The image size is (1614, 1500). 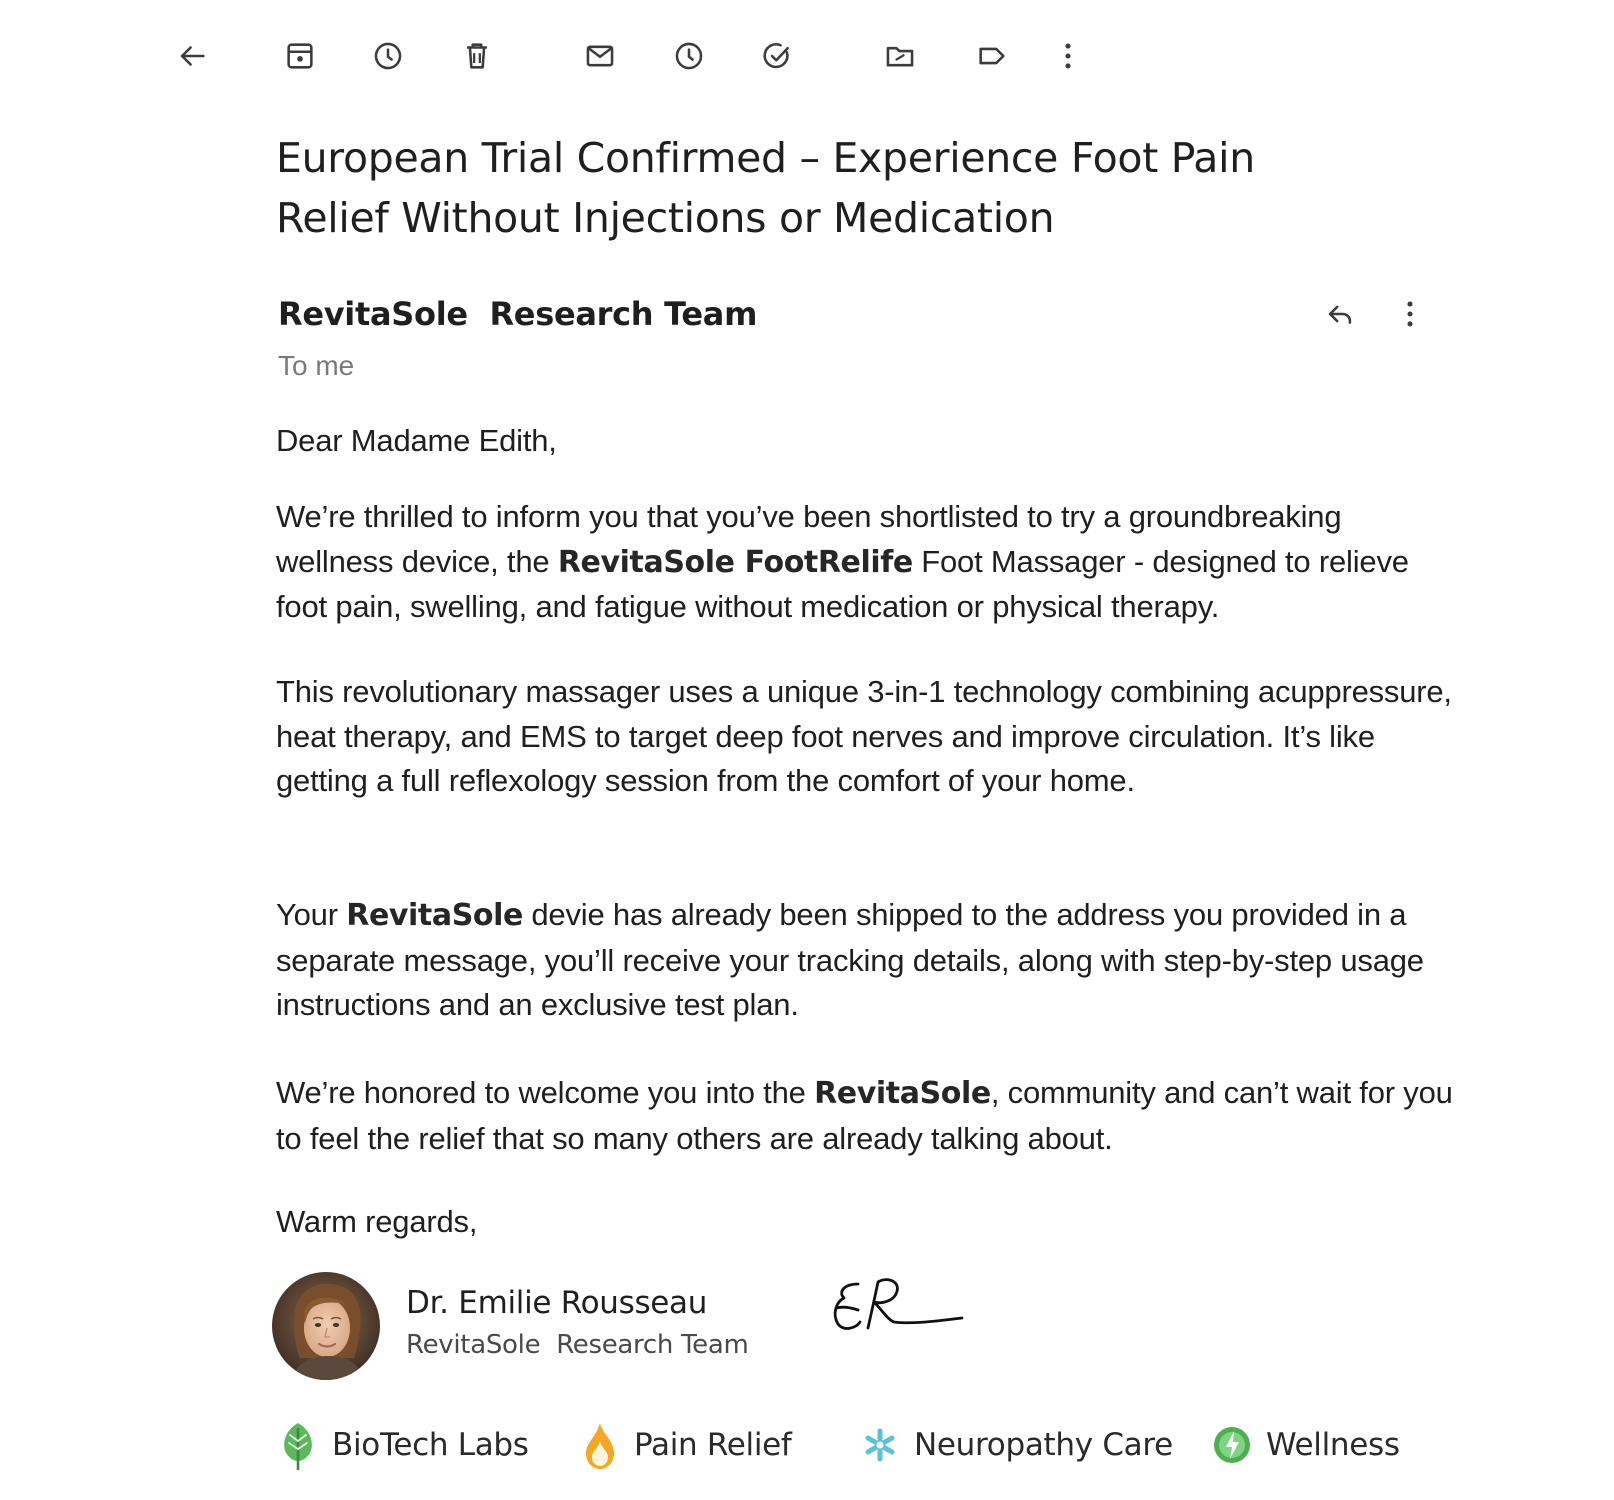 I want to click on badge-biotech-labs: BioTech Labs, so click(x=402, y=1445).